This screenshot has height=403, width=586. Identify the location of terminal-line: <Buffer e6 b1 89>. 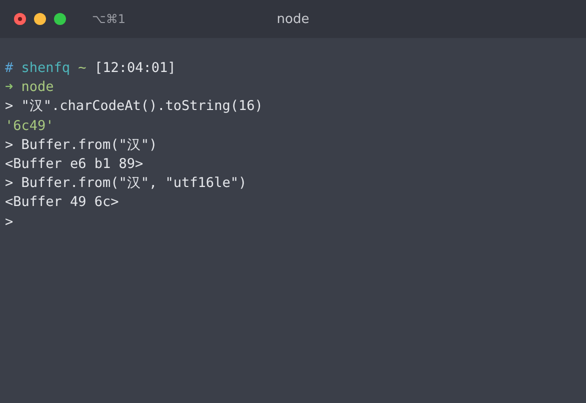
(74, 164).